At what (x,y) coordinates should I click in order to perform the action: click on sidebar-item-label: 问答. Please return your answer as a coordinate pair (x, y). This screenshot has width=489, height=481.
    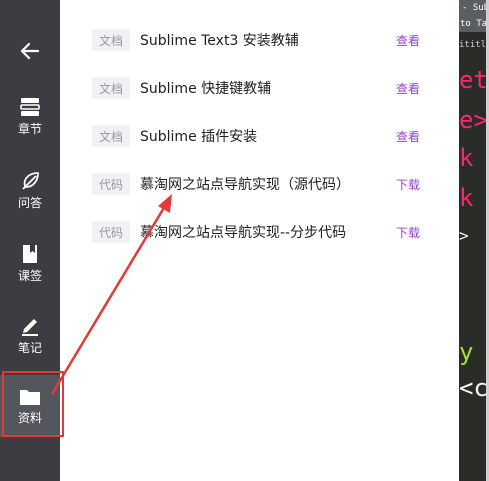
    Looking at the image, I should click on (29, 203).